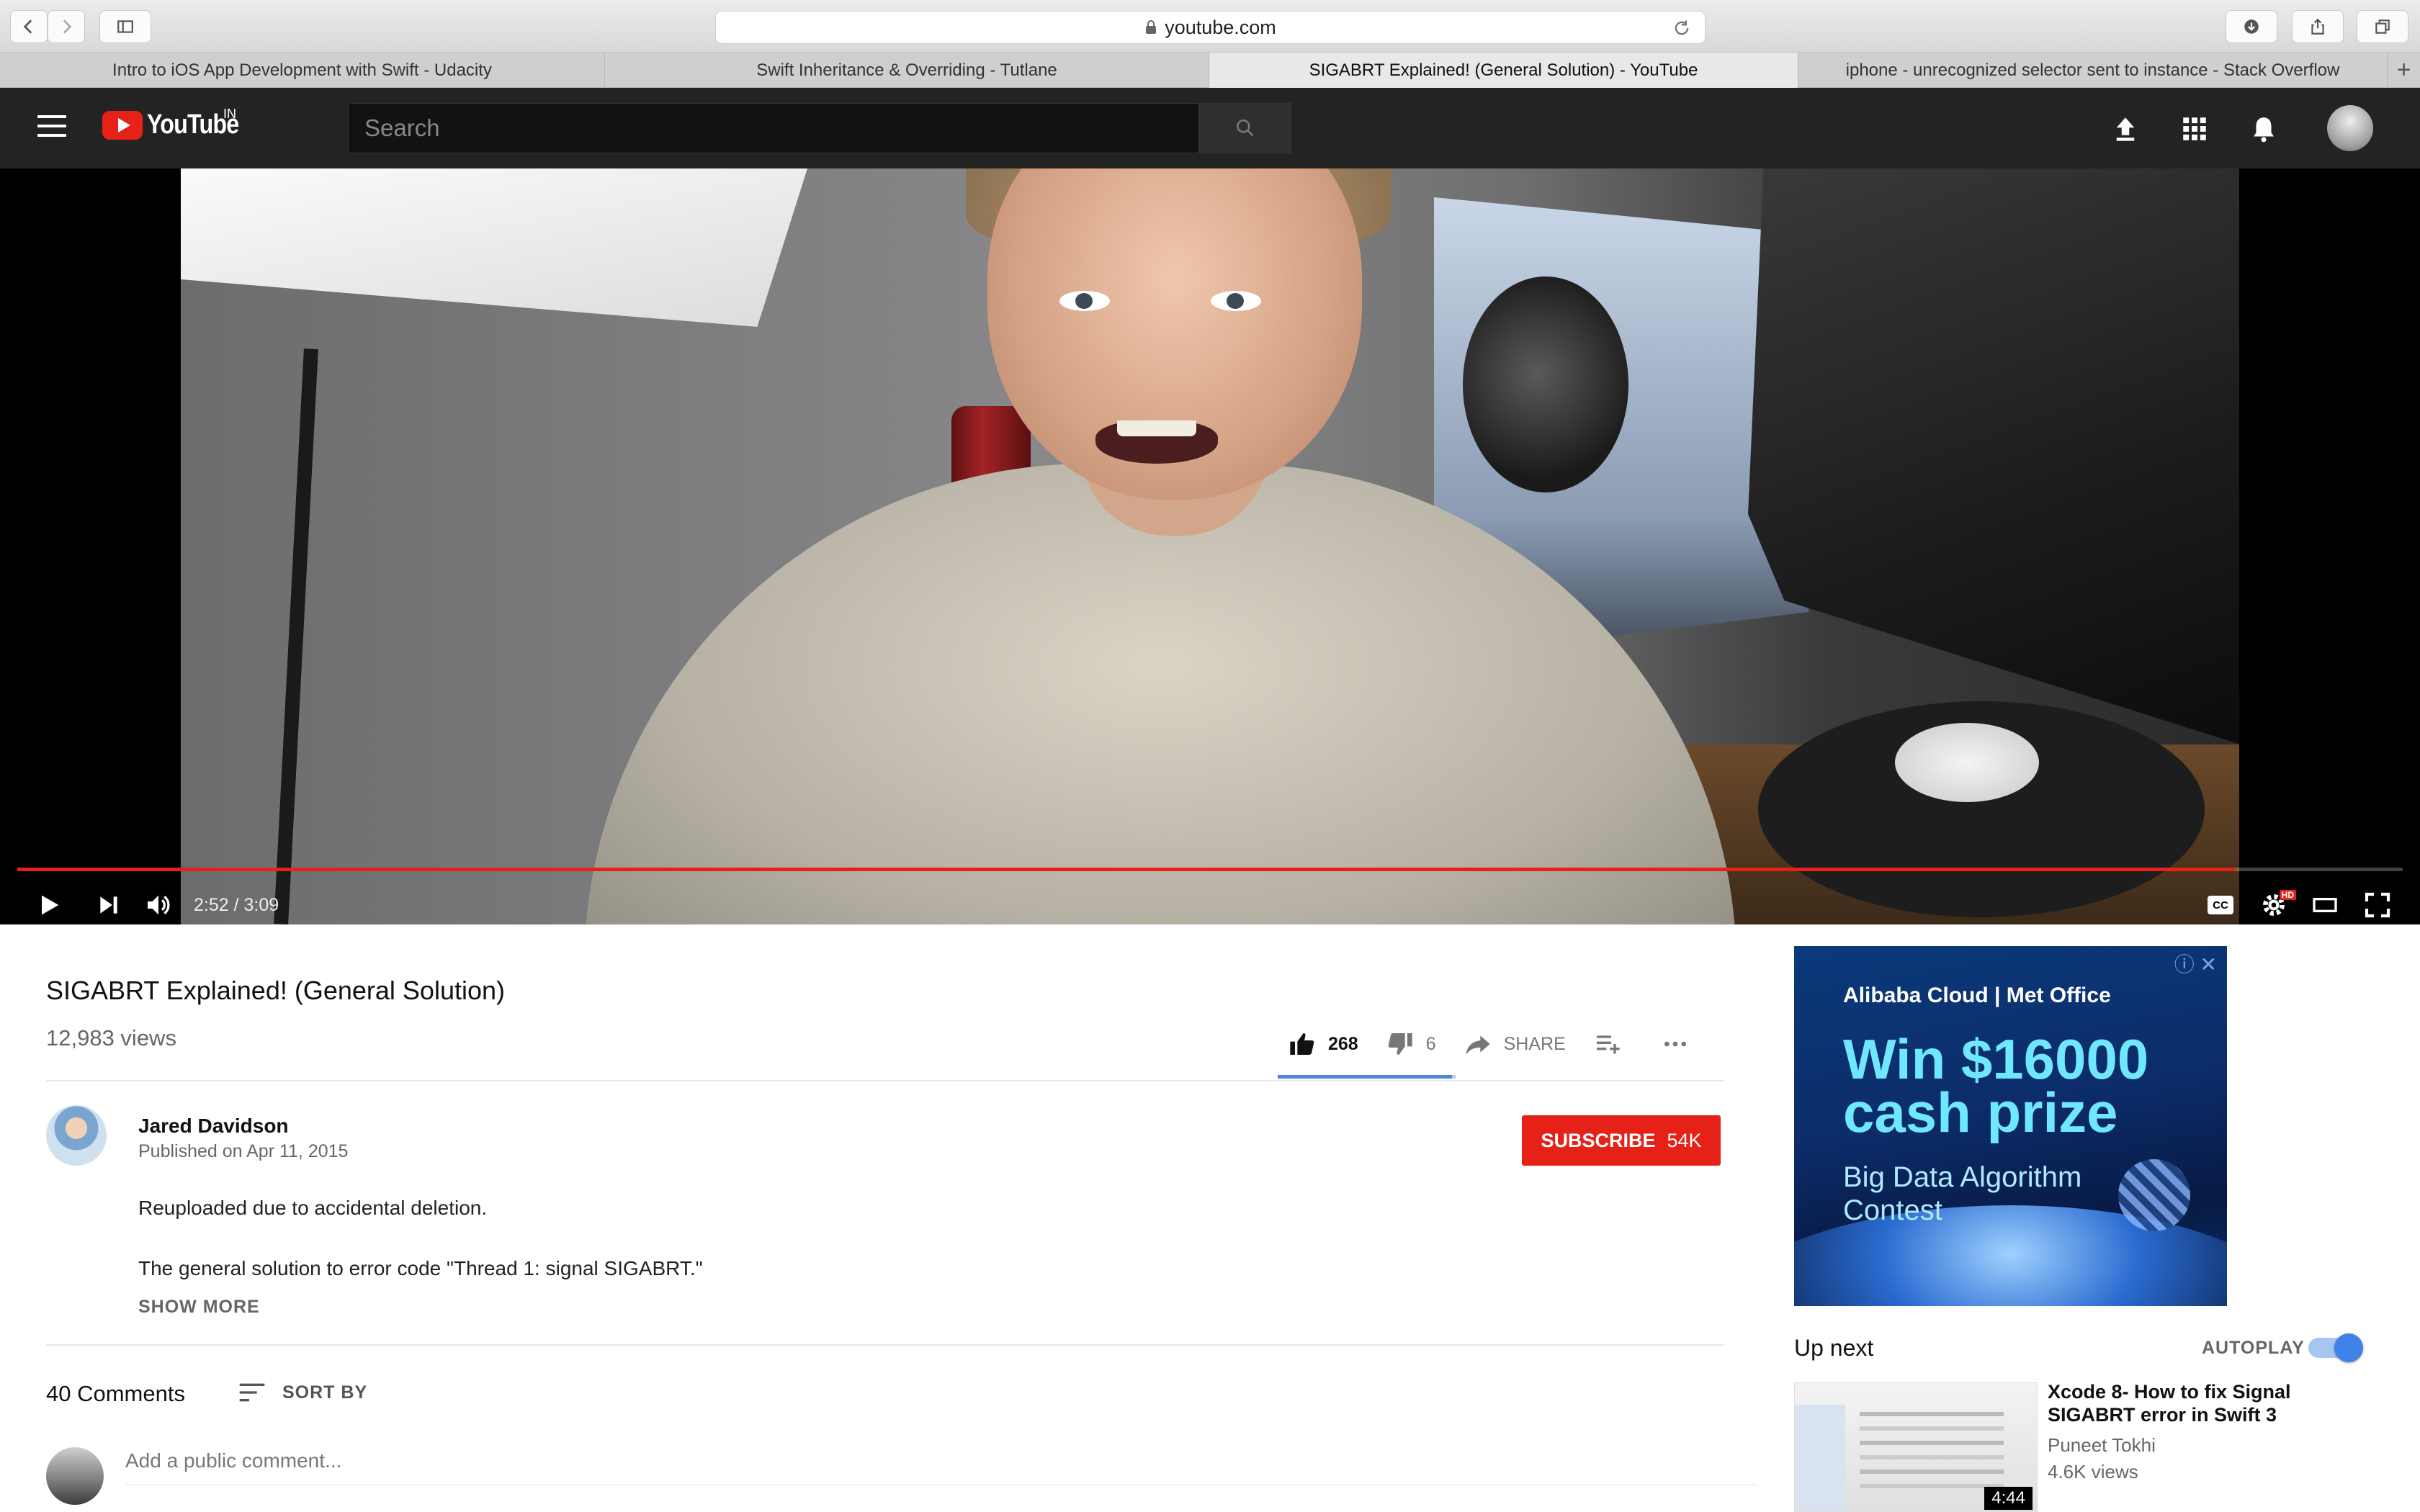  Describe the element at coordinates (1323, 1044) in the screenshot. I see `like-button: 268` at that location.